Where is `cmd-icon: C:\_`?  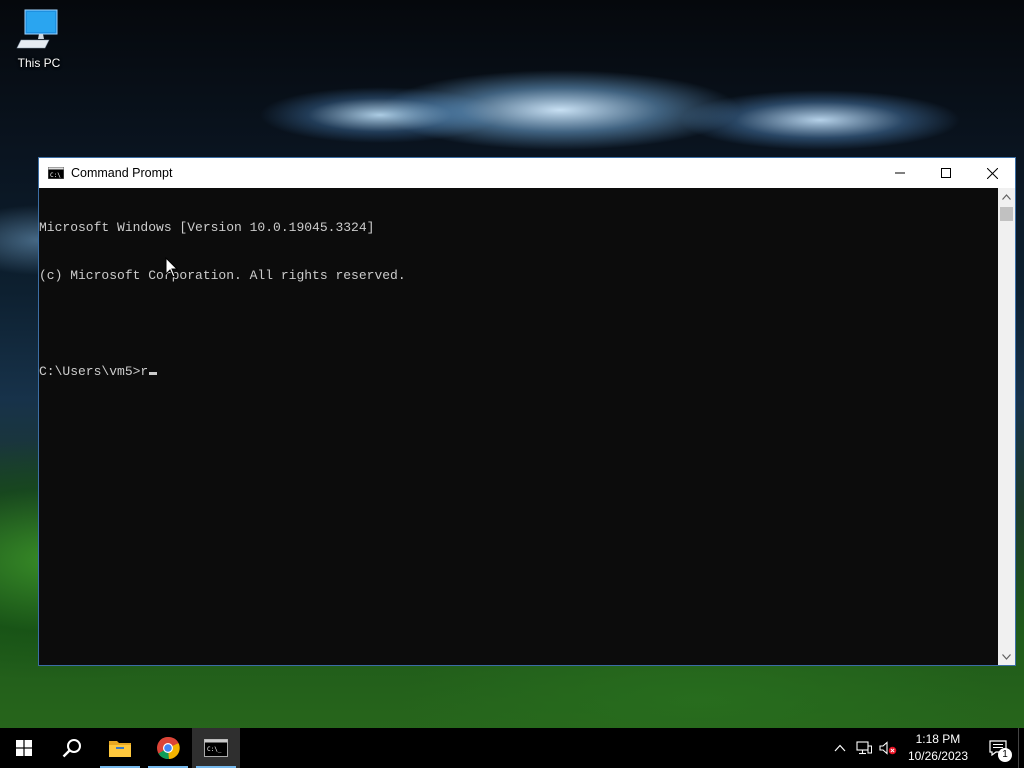 cmd-icon: C:\_ is located at coordinates (216, 748).